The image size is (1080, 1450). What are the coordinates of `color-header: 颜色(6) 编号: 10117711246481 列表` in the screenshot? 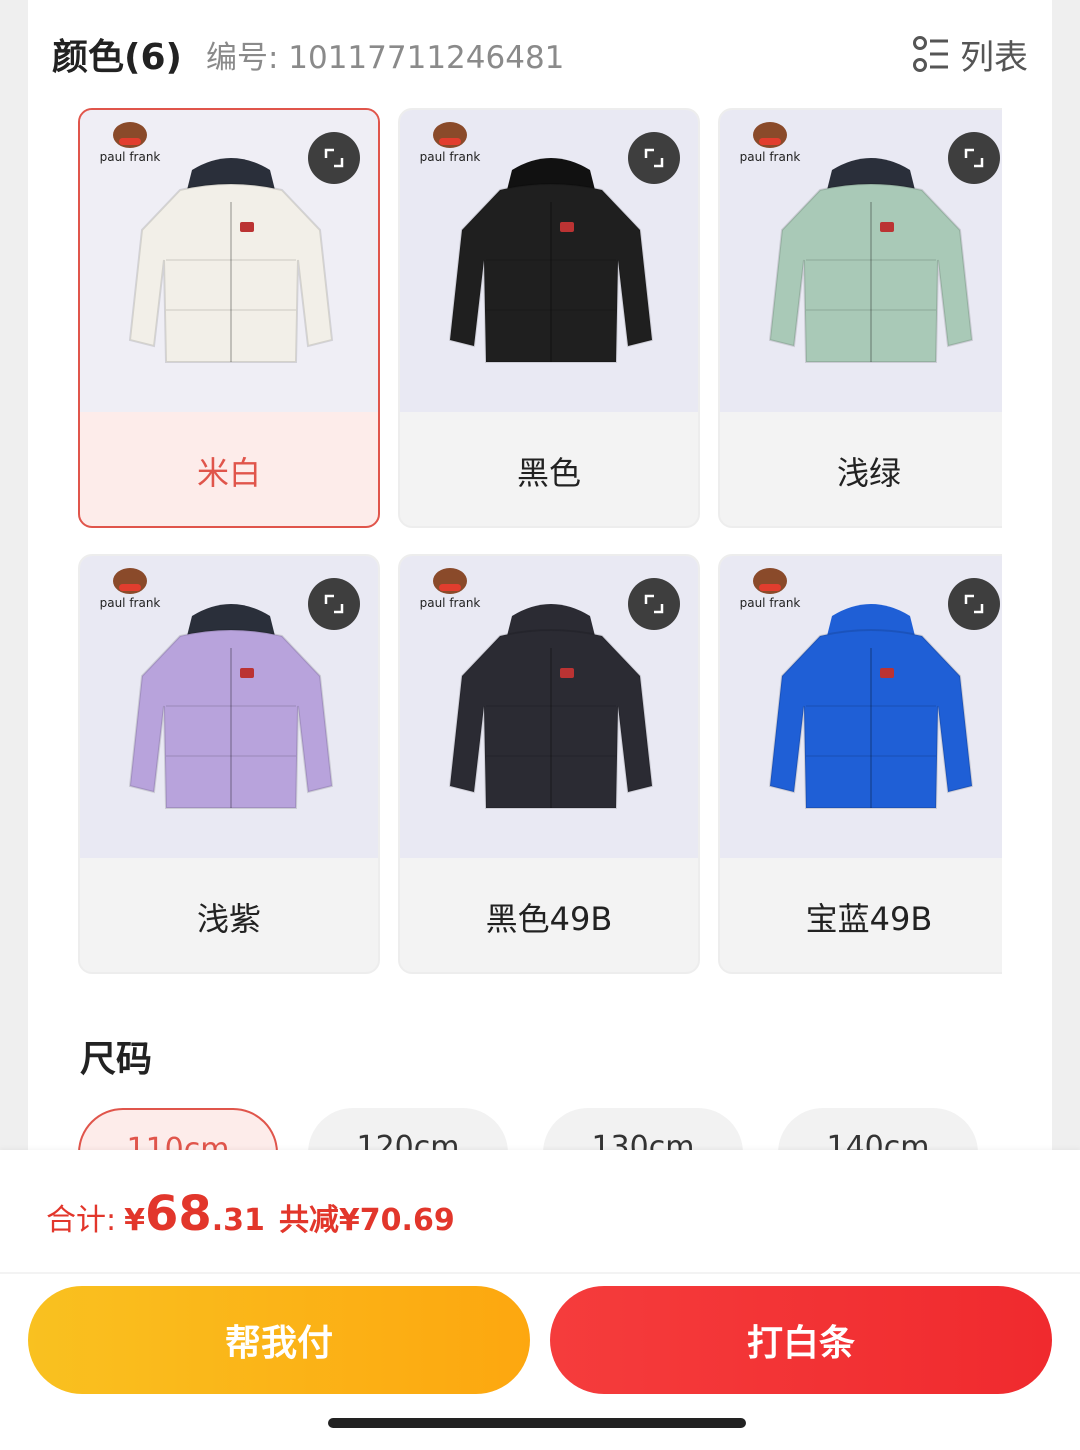 It's located at (540, 54).